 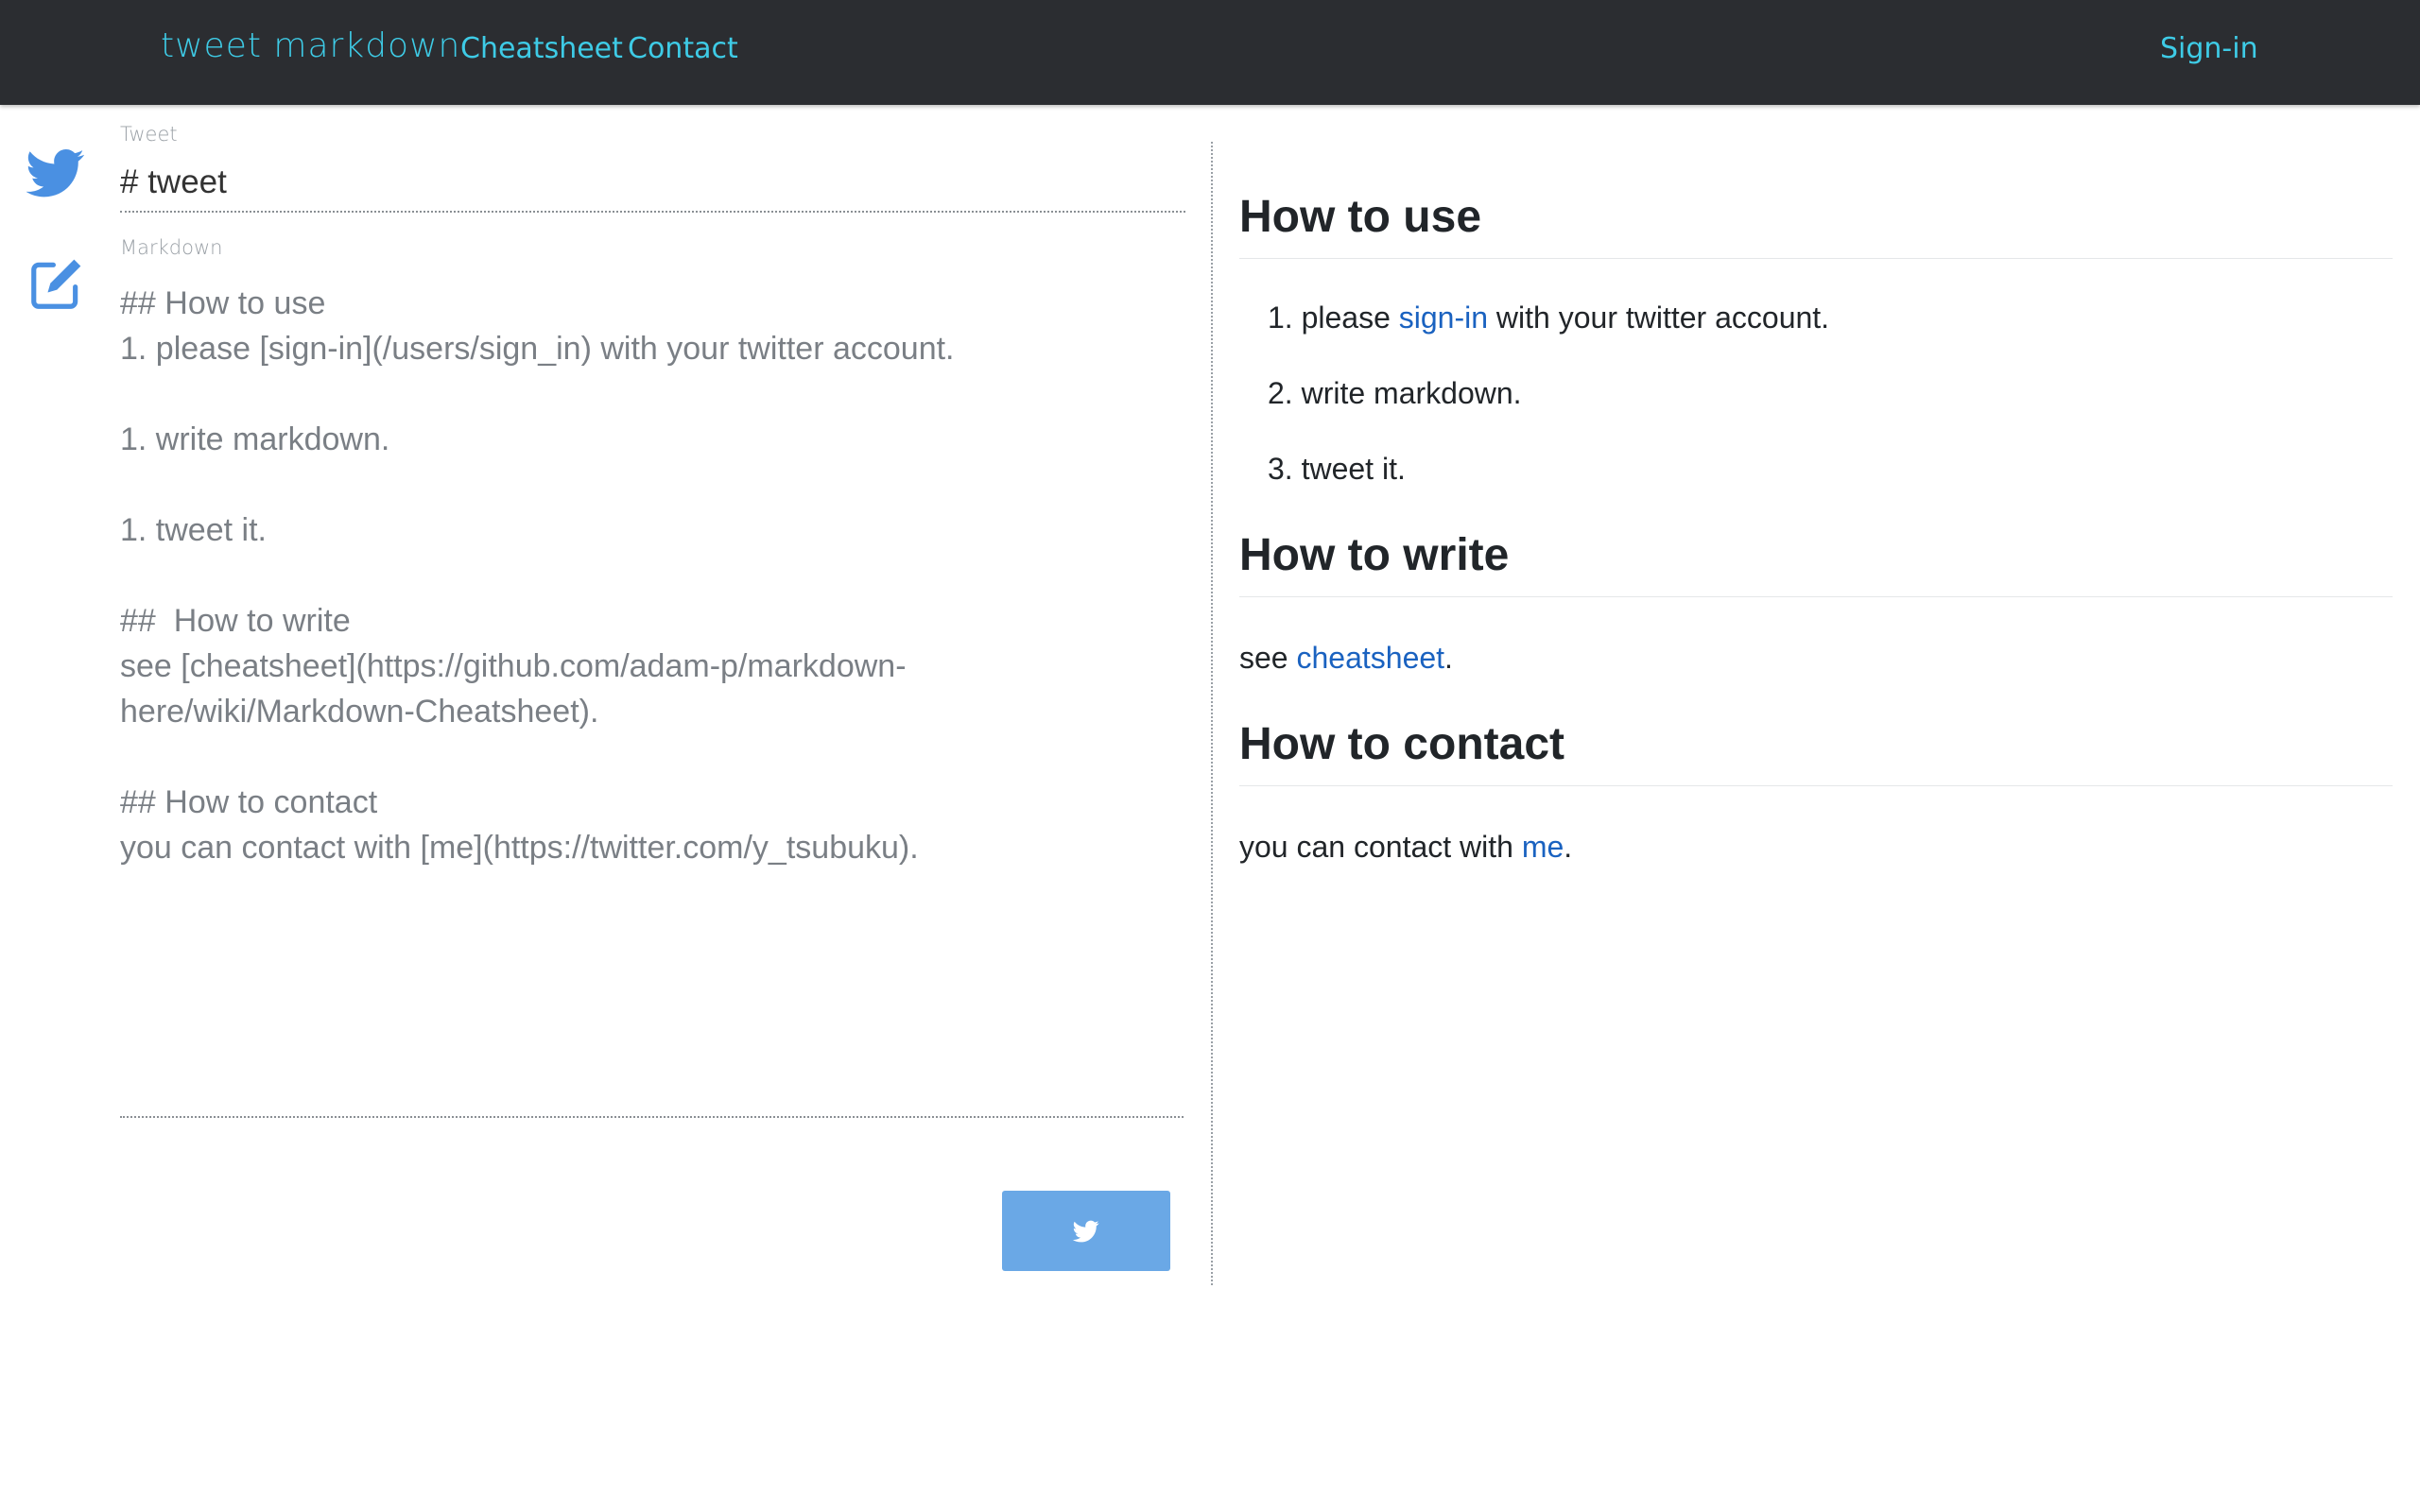 I want to click on tweet-button, so click(x=1086, y=1231).